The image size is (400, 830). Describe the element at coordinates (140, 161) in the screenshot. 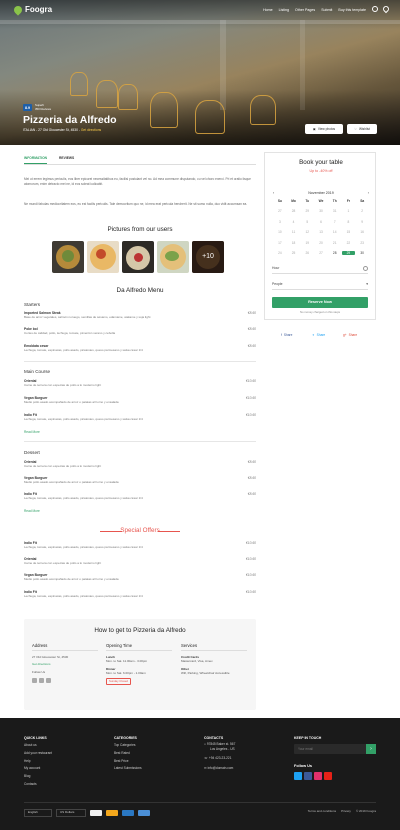

I see `content-tabs: INFORMATION REVIEWS` at that location.